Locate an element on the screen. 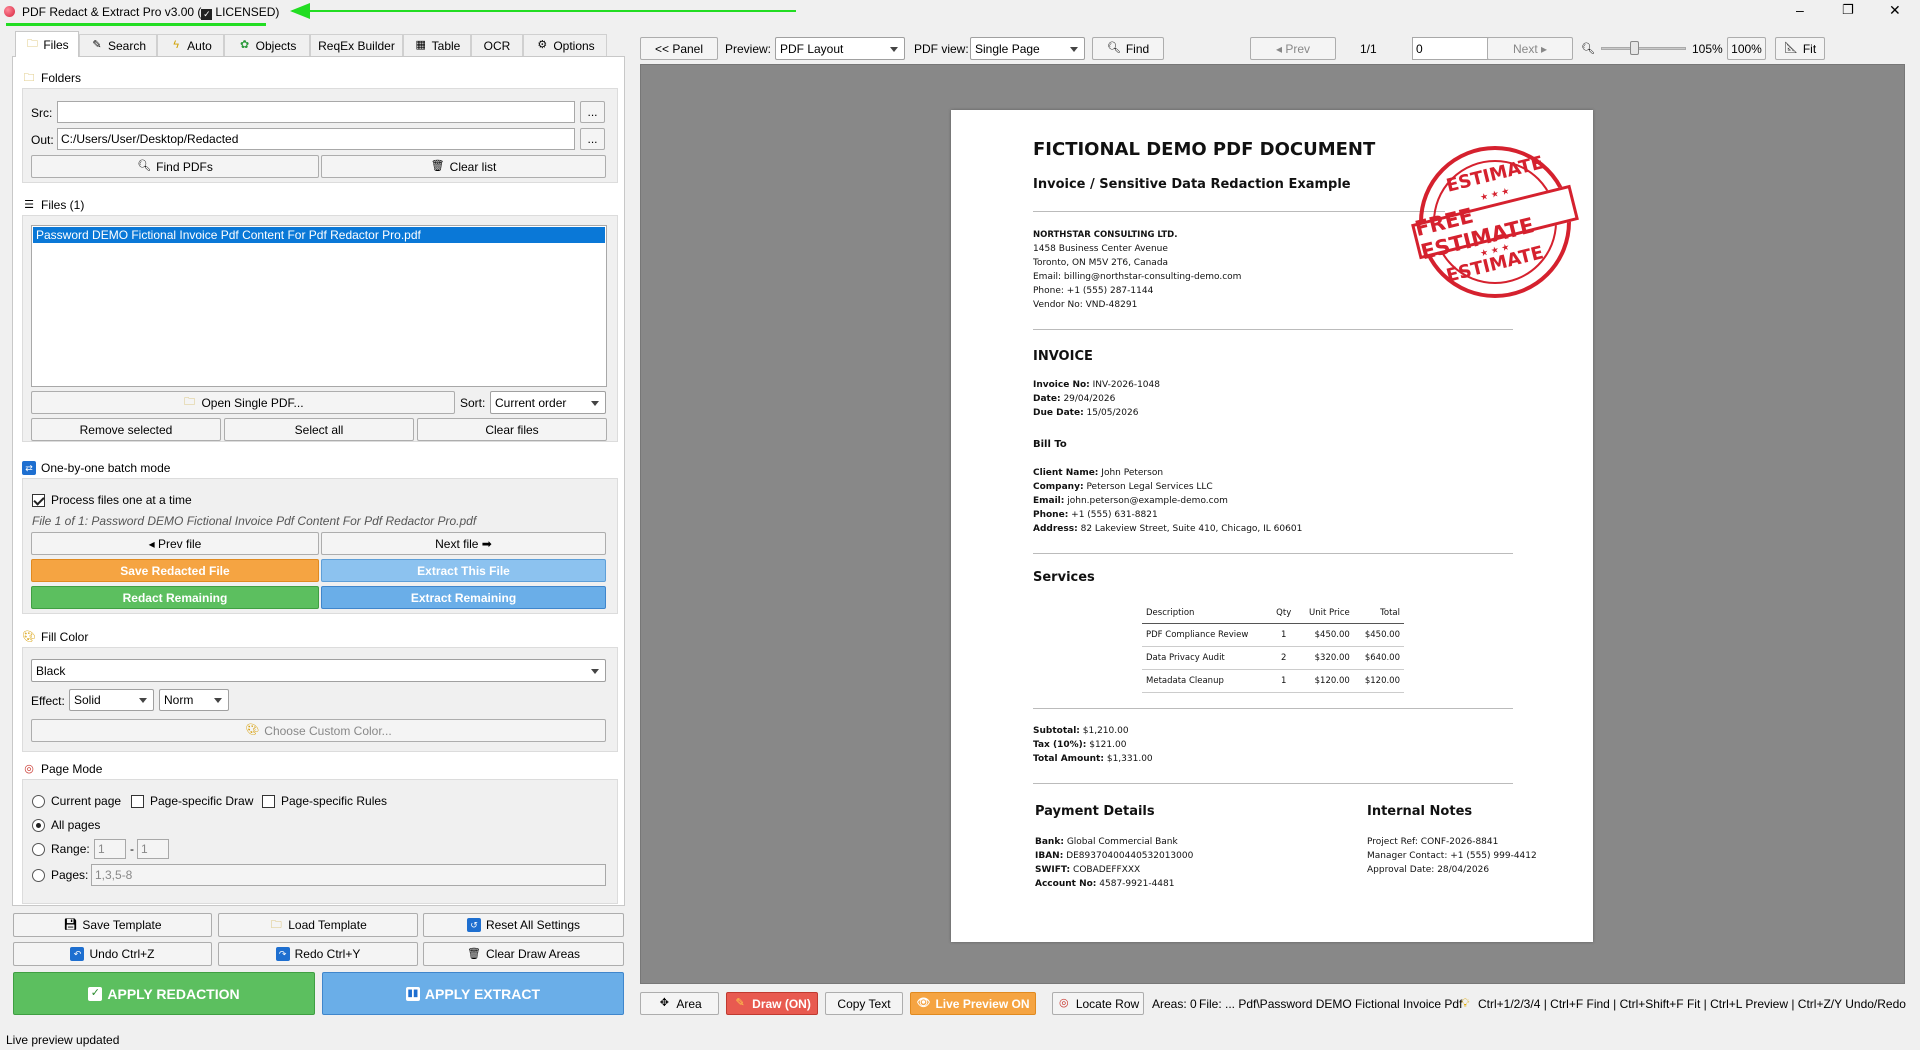 The image size is (1920, 1050). extract-this-file-button: Extract This File is located at coordinates (463, 570).